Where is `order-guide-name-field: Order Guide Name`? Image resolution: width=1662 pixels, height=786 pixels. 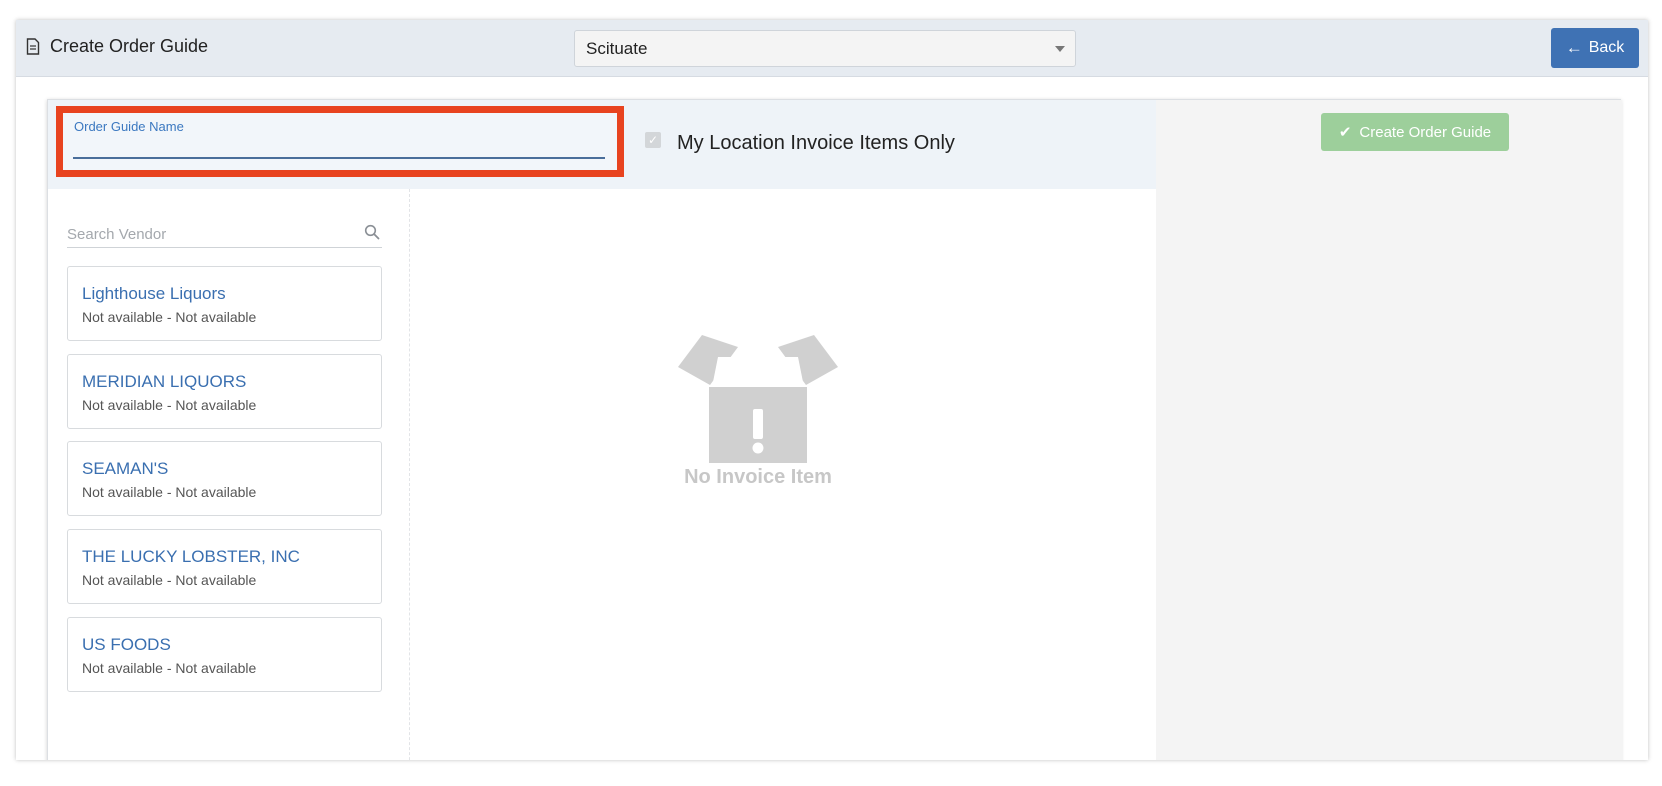
order-guide-name-field: Order Guide Name is located at coordinates (340, 141).